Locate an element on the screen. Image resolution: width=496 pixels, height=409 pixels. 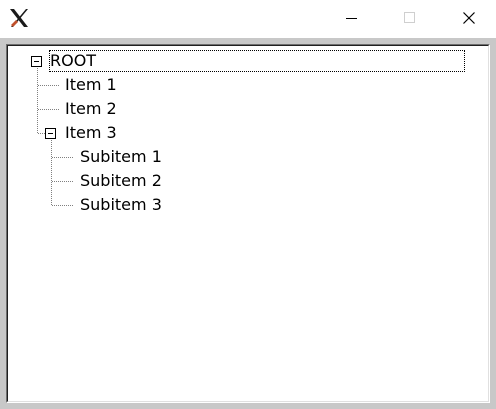
tree-node-root: ROOT is located at coordinates (257, 61).